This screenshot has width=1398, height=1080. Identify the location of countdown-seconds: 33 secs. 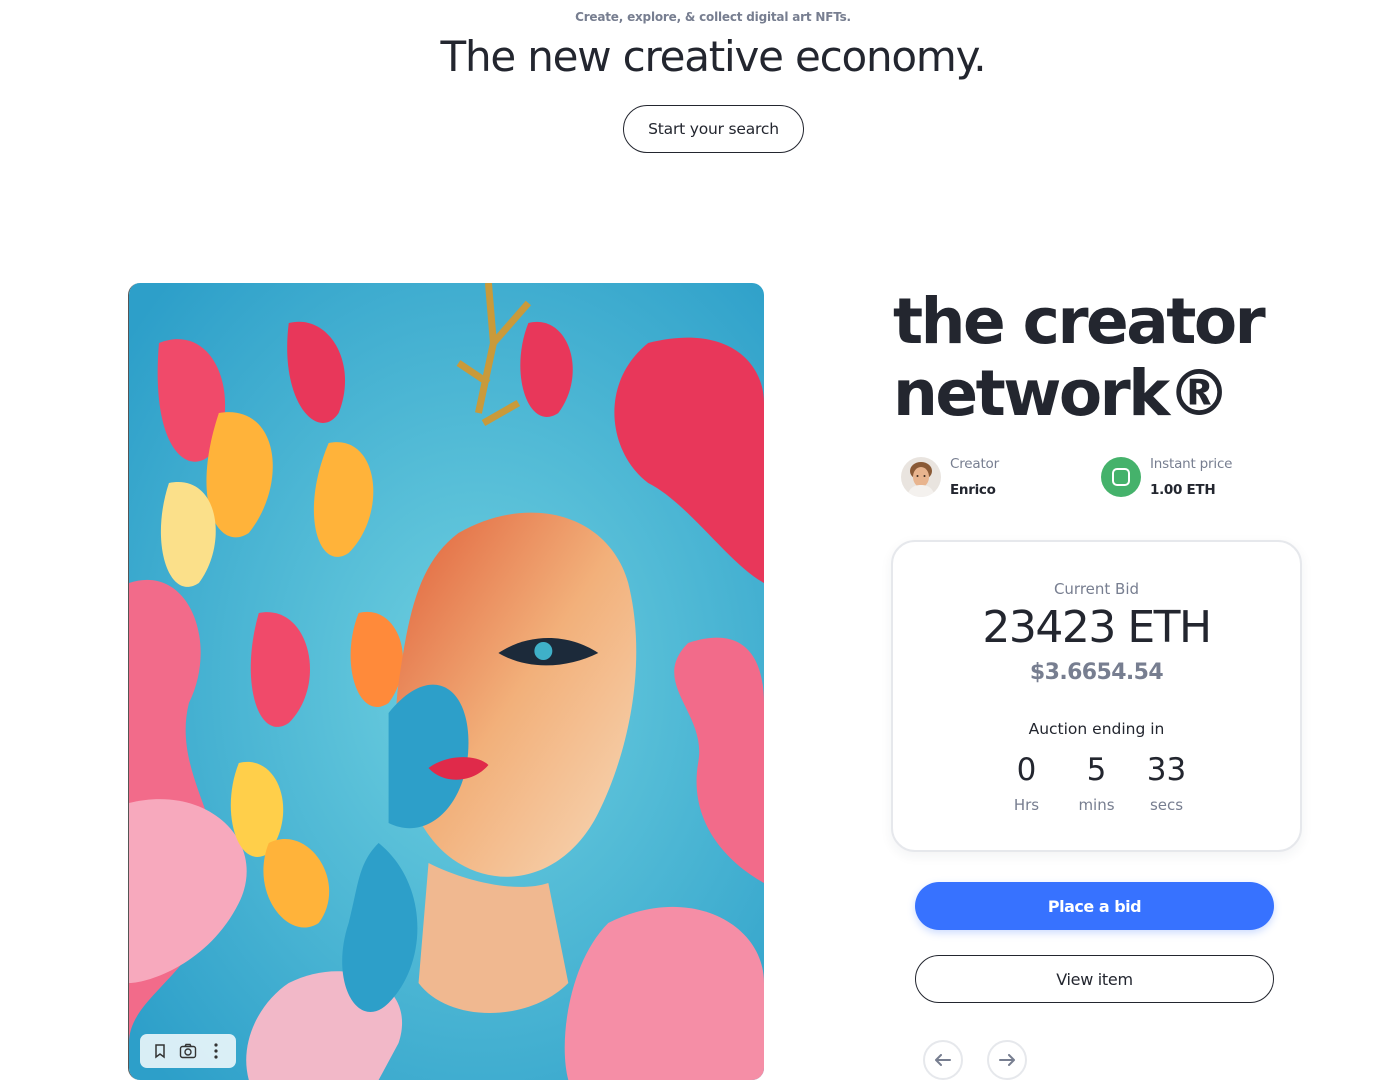
(1167, 782).